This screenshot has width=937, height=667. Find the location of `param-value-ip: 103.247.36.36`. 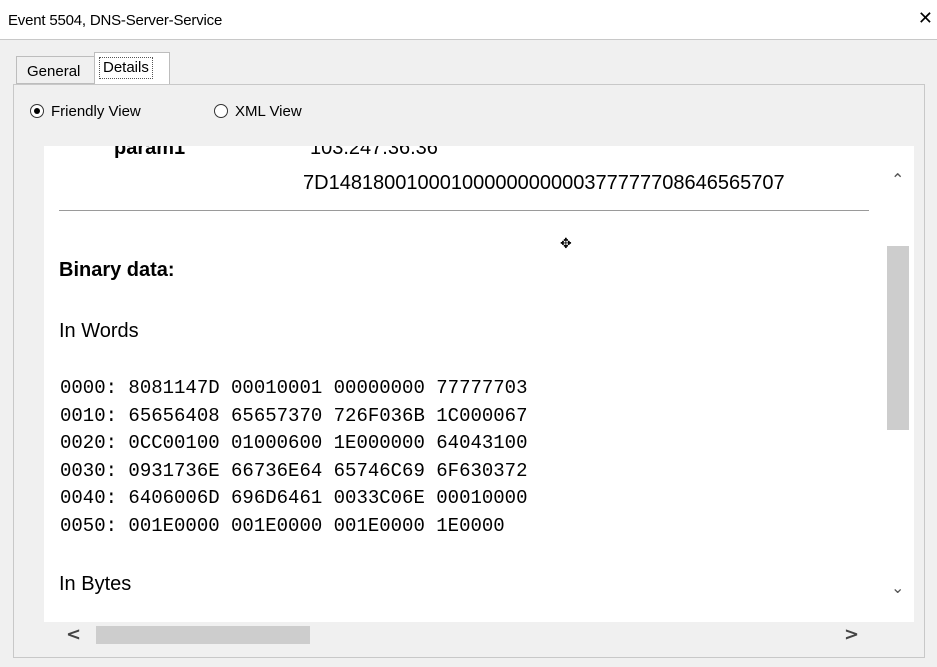

param-value-ip: 103.247.36.36 is located at coordinates (374, 152).